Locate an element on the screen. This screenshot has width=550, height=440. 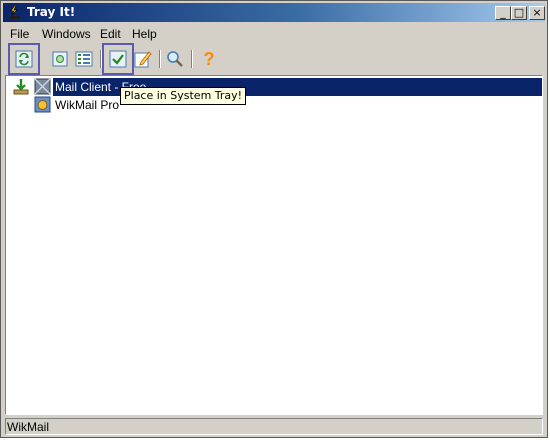
status-text: WikMail is located at coordinates (28, 427).